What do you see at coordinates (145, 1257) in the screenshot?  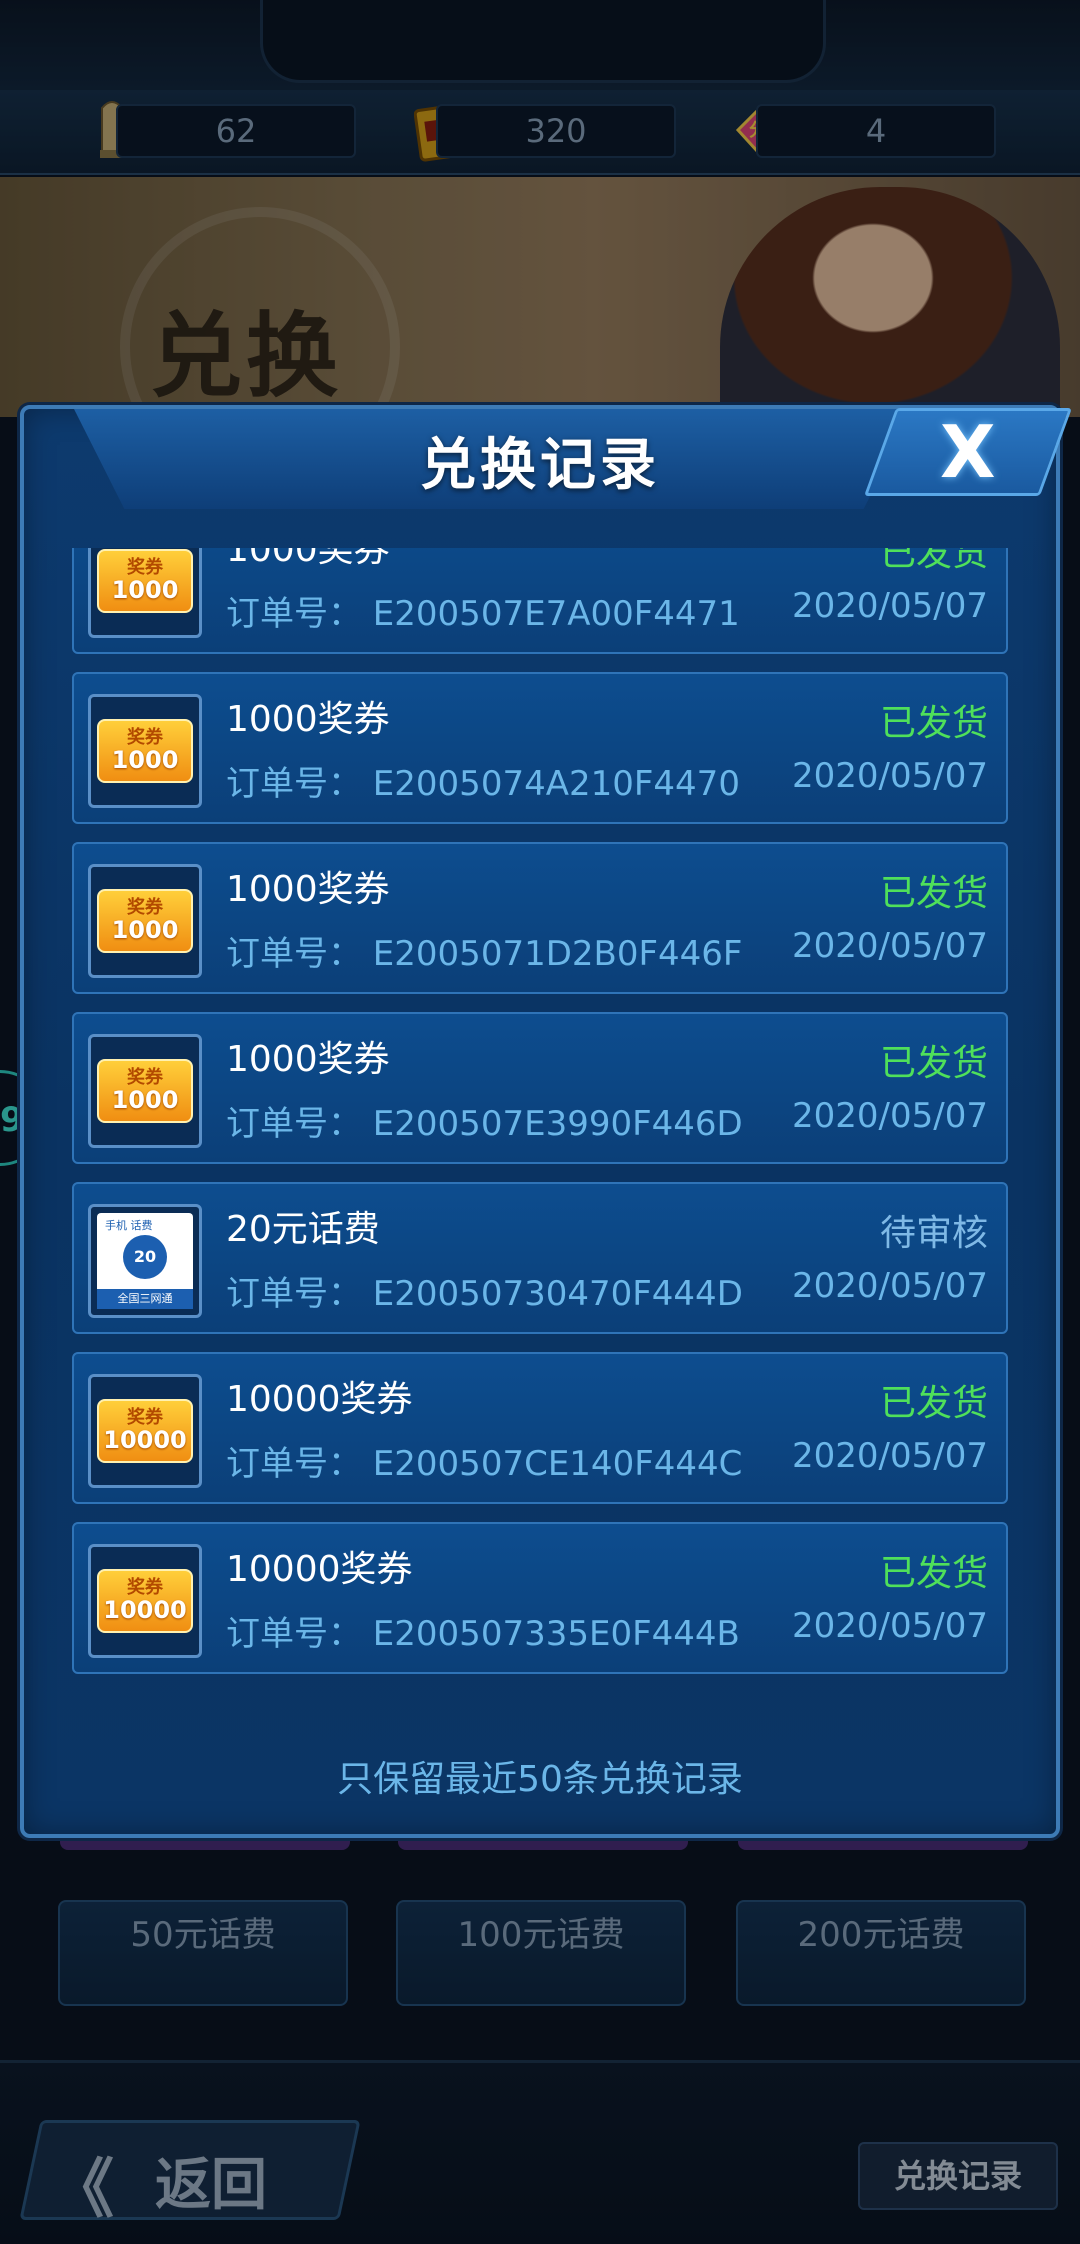 I see `phone-card-value: 20` at bounding box center [145, 1257].